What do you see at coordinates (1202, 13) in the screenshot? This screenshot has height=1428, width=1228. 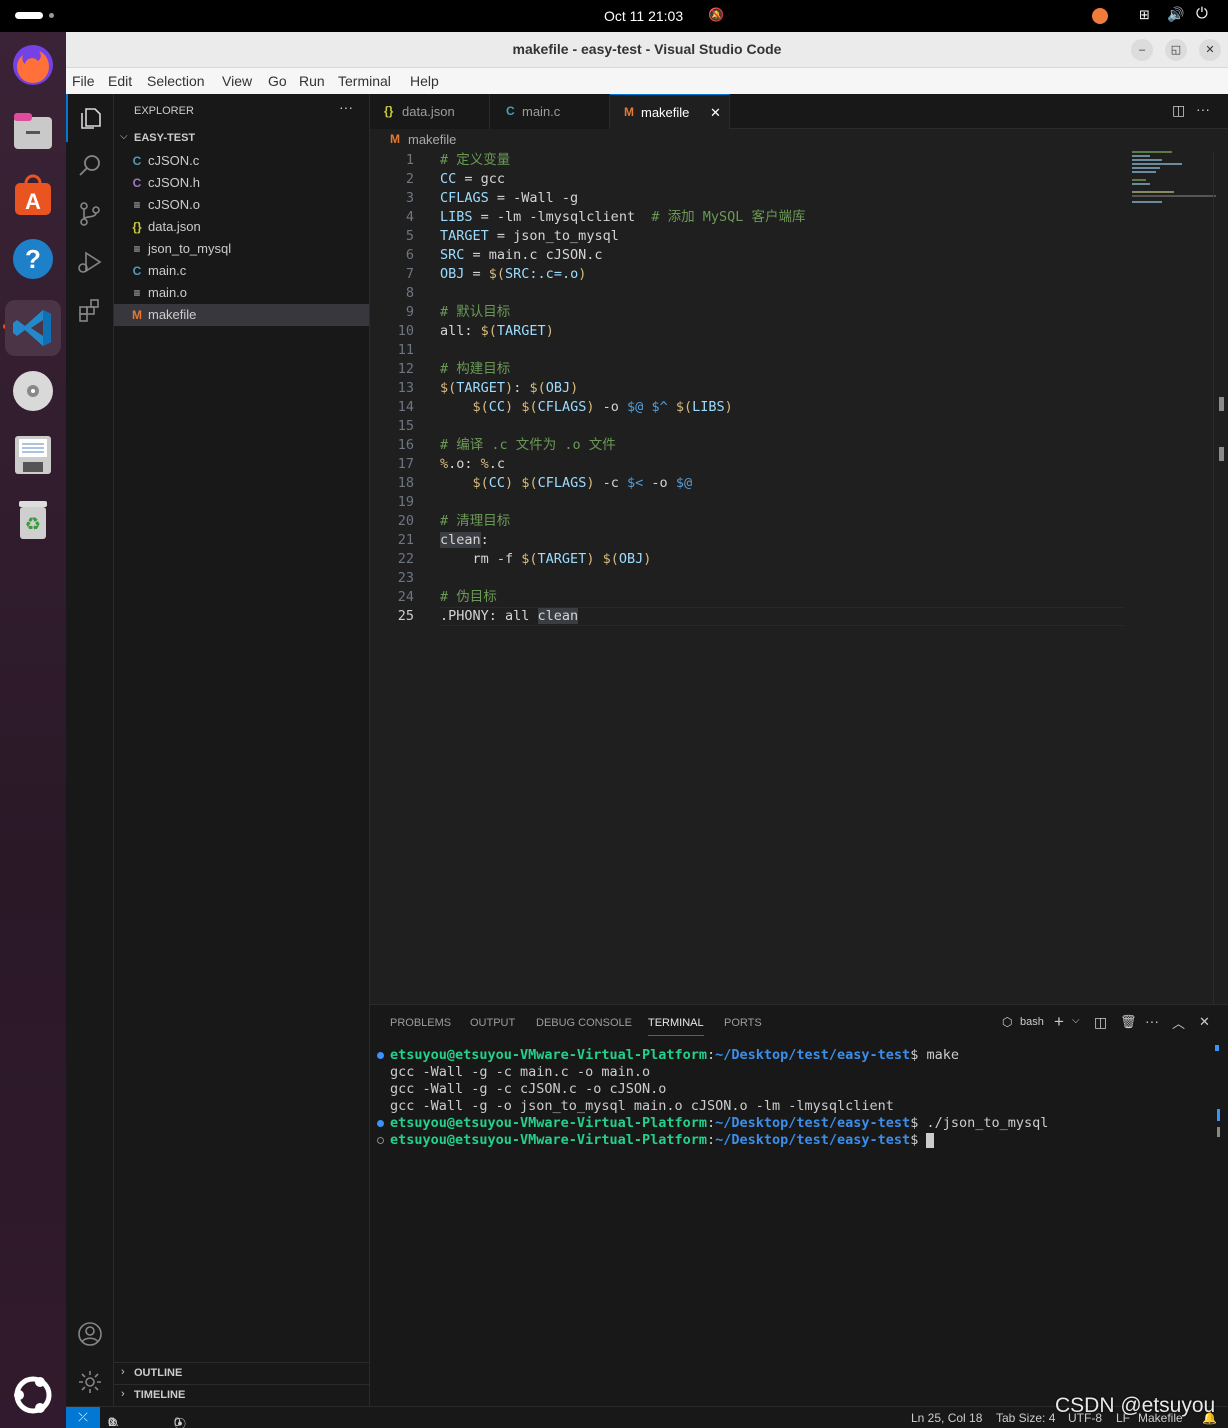 I see `power-icon: ⏻` at bounding box center [1202, 13].